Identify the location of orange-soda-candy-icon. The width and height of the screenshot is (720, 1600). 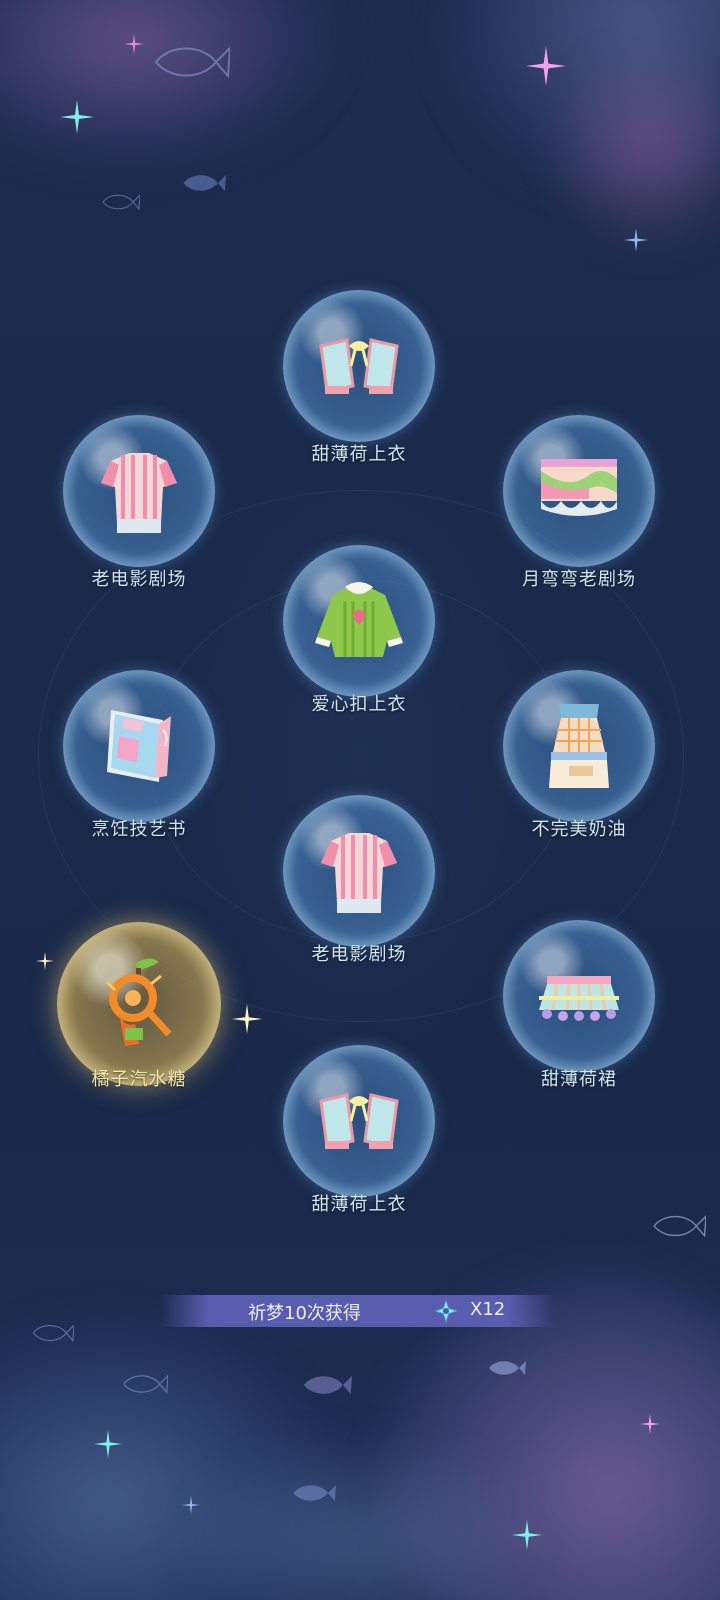
(138, 1002).